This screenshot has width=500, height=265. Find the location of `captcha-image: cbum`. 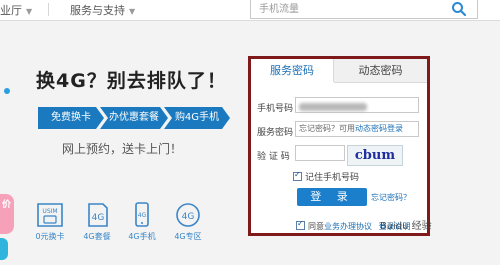

captcha-image: cbum is located at coordinates (375, 155).